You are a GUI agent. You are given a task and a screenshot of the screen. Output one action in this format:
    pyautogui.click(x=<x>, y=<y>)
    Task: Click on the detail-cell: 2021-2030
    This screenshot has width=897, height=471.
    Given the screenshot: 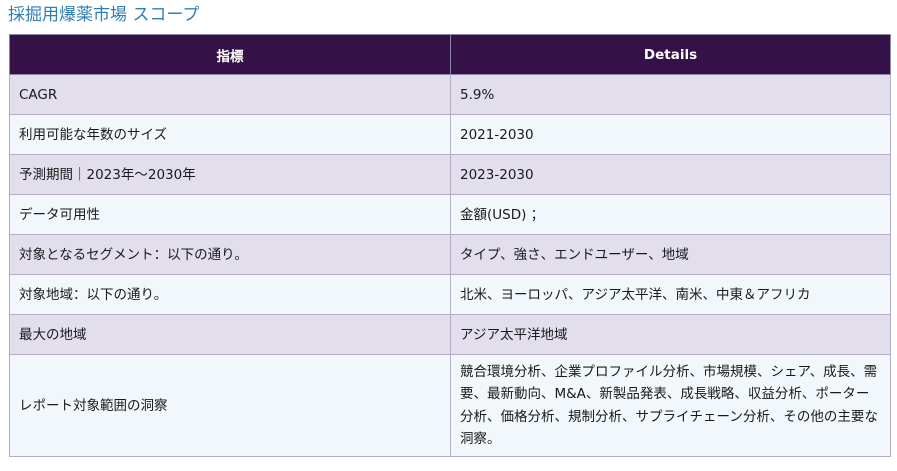 What is the action you would take?
    pyautogui.click(x=670, y=134)
    